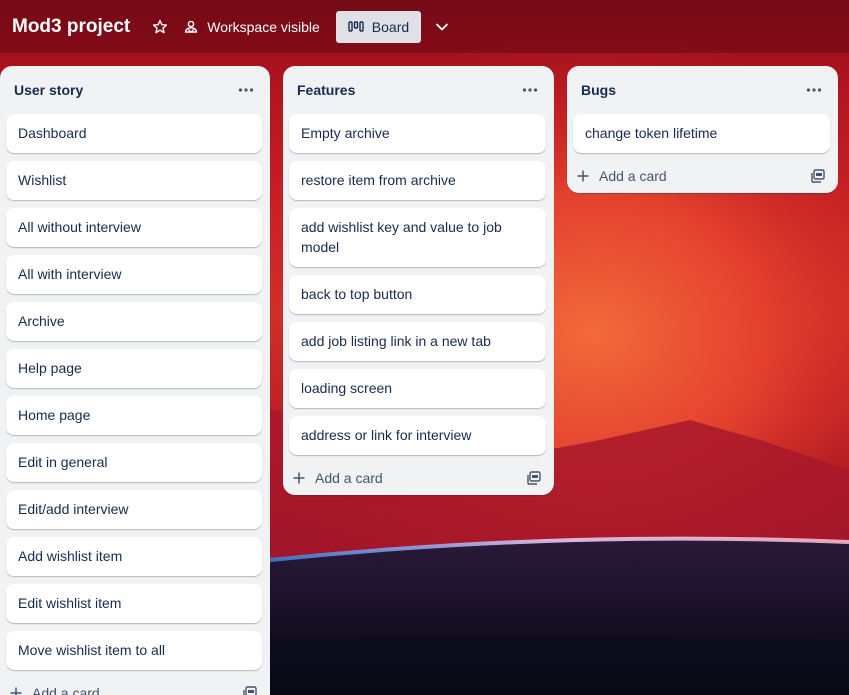 The width and height of the screenshot is (849, 695). I want to click on card: Edit/add interview, so click(134, 509).